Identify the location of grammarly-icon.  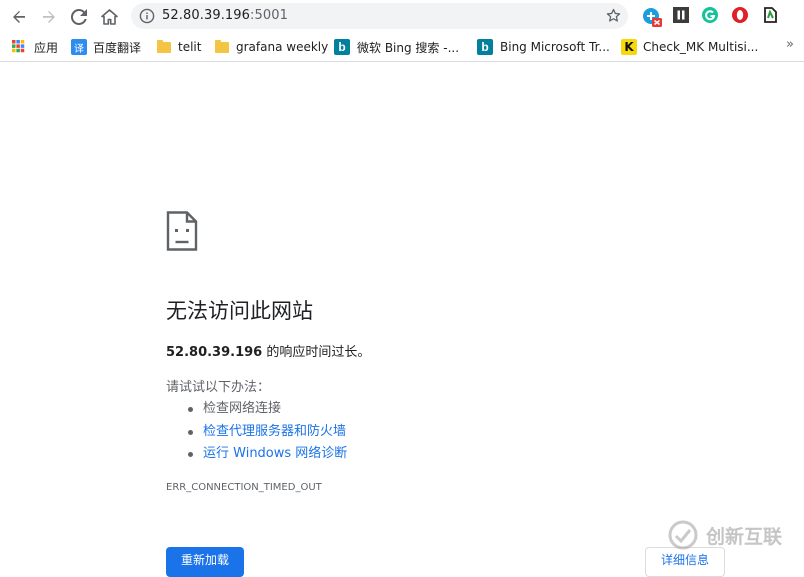
(711, 16).